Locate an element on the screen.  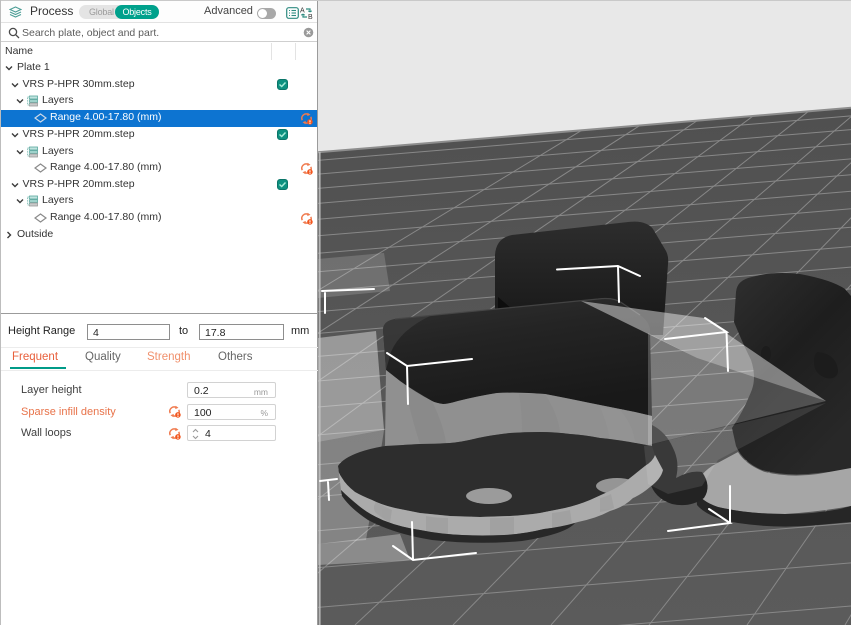
svg-text: A is located at coordinates (302, 11).